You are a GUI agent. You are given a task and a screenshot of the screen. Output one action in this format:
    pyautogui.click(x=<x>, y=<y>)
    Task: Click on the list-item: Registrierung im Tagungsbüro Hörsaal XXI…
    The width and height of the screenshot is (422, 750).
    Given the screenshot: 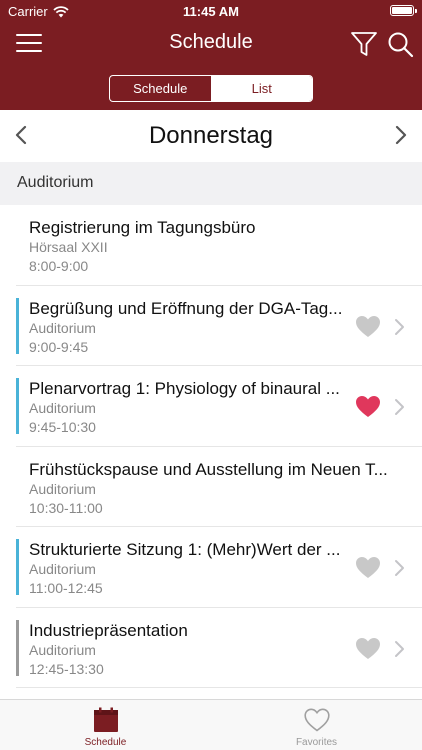 What is the action you would take?
    pyautogui.click(x=219, y=245)
    